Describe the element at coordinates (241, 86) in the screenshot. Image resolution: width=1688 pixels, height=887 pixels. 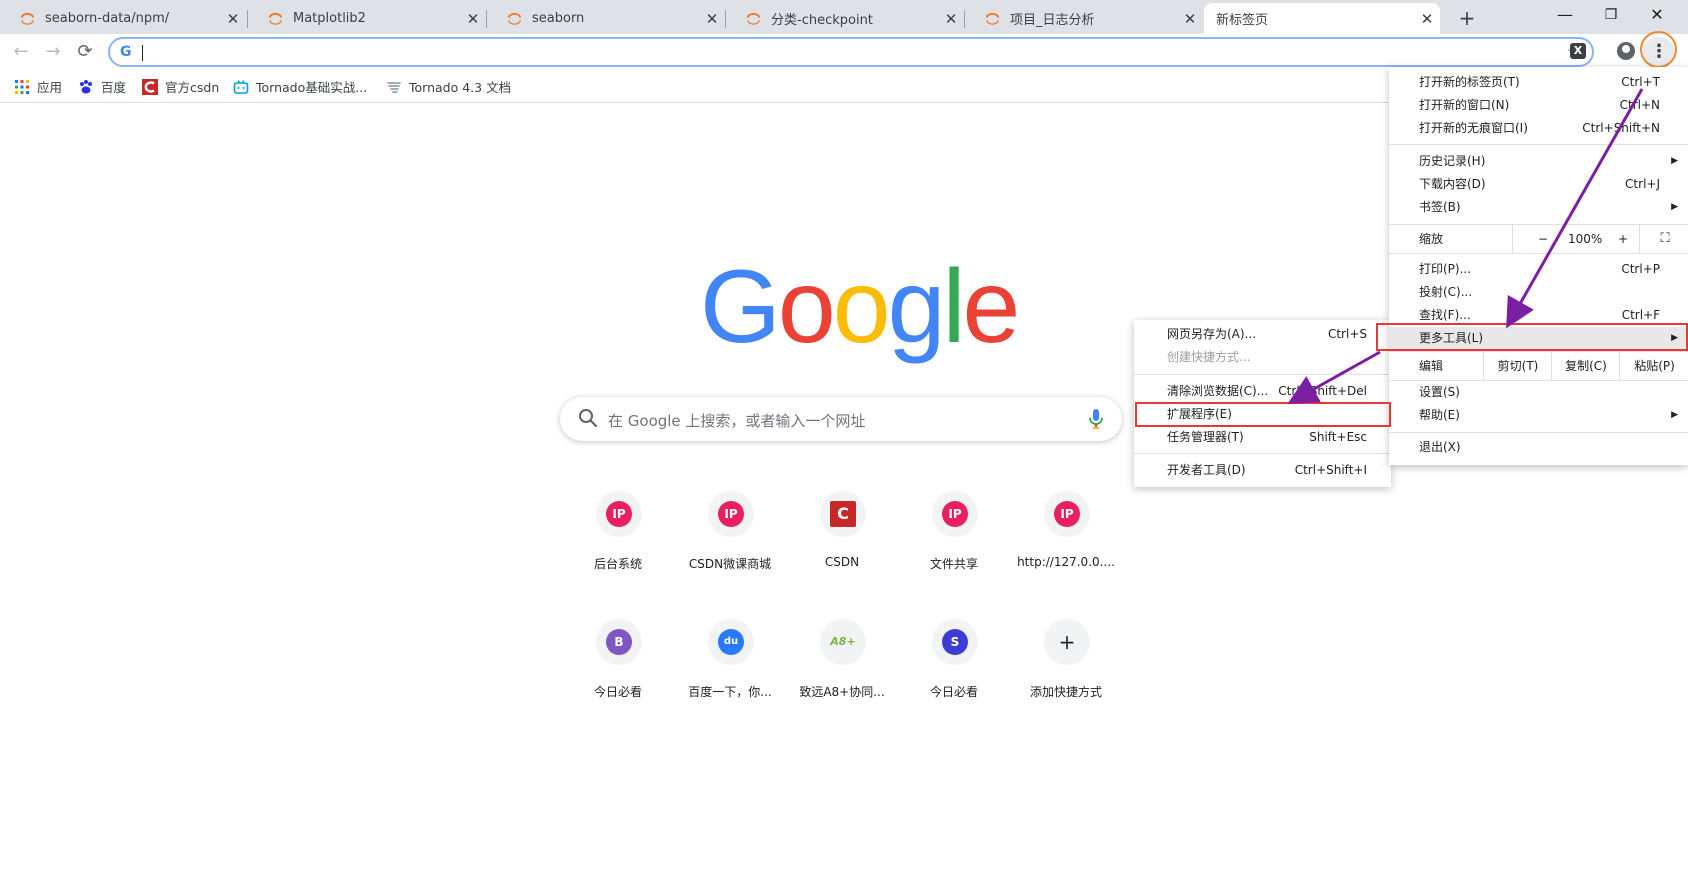
I see `bilibili-tv-icon` at that location.